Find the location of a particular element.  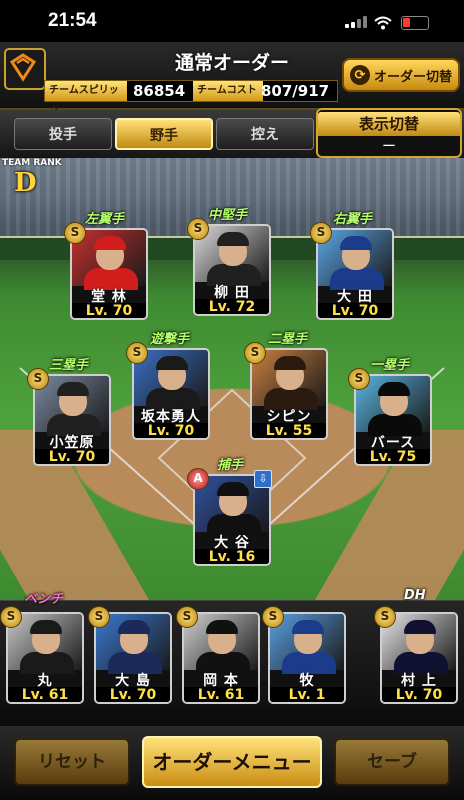

battery-icon is located at coordinates (415, 23).